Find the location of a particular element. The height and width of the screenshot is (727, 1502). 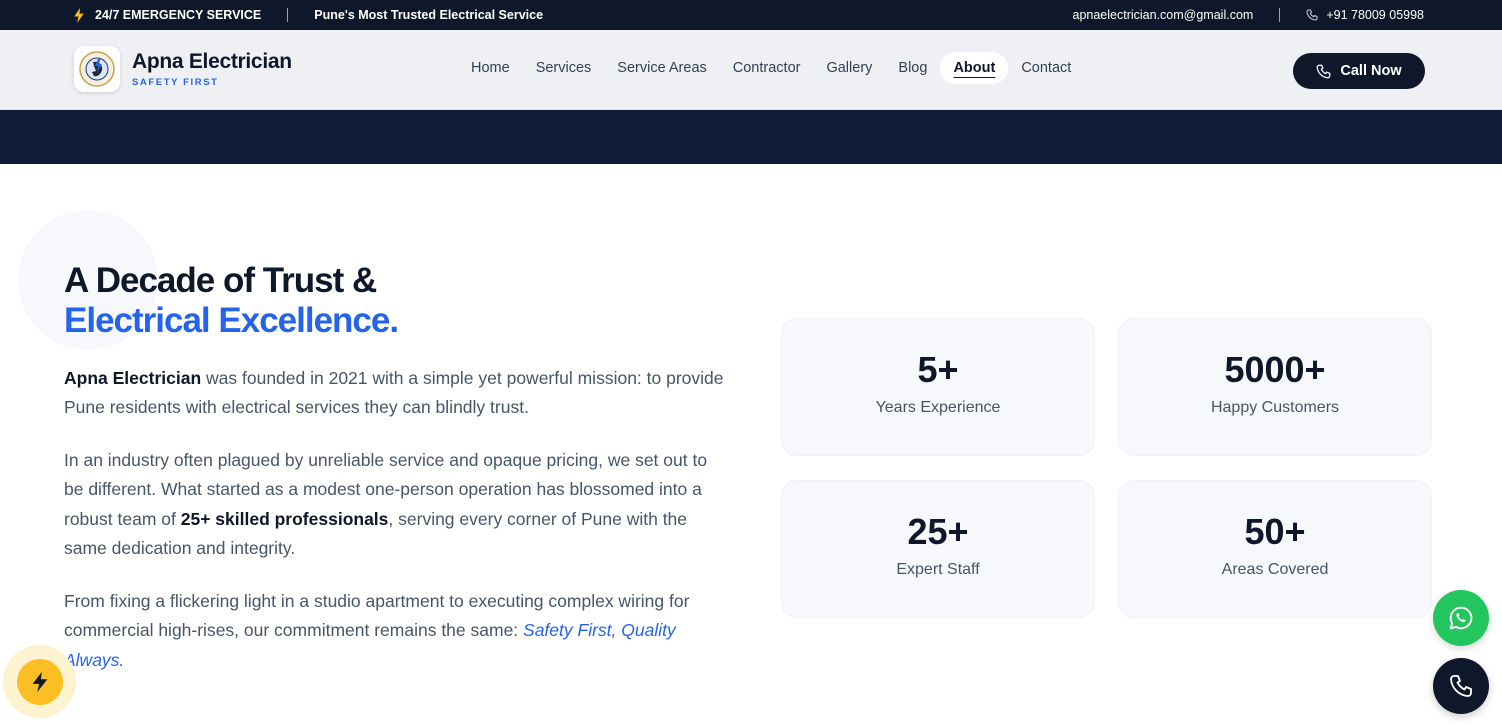

brand-tagline: SAFETY FIRST is located at coordinates (175, 82).